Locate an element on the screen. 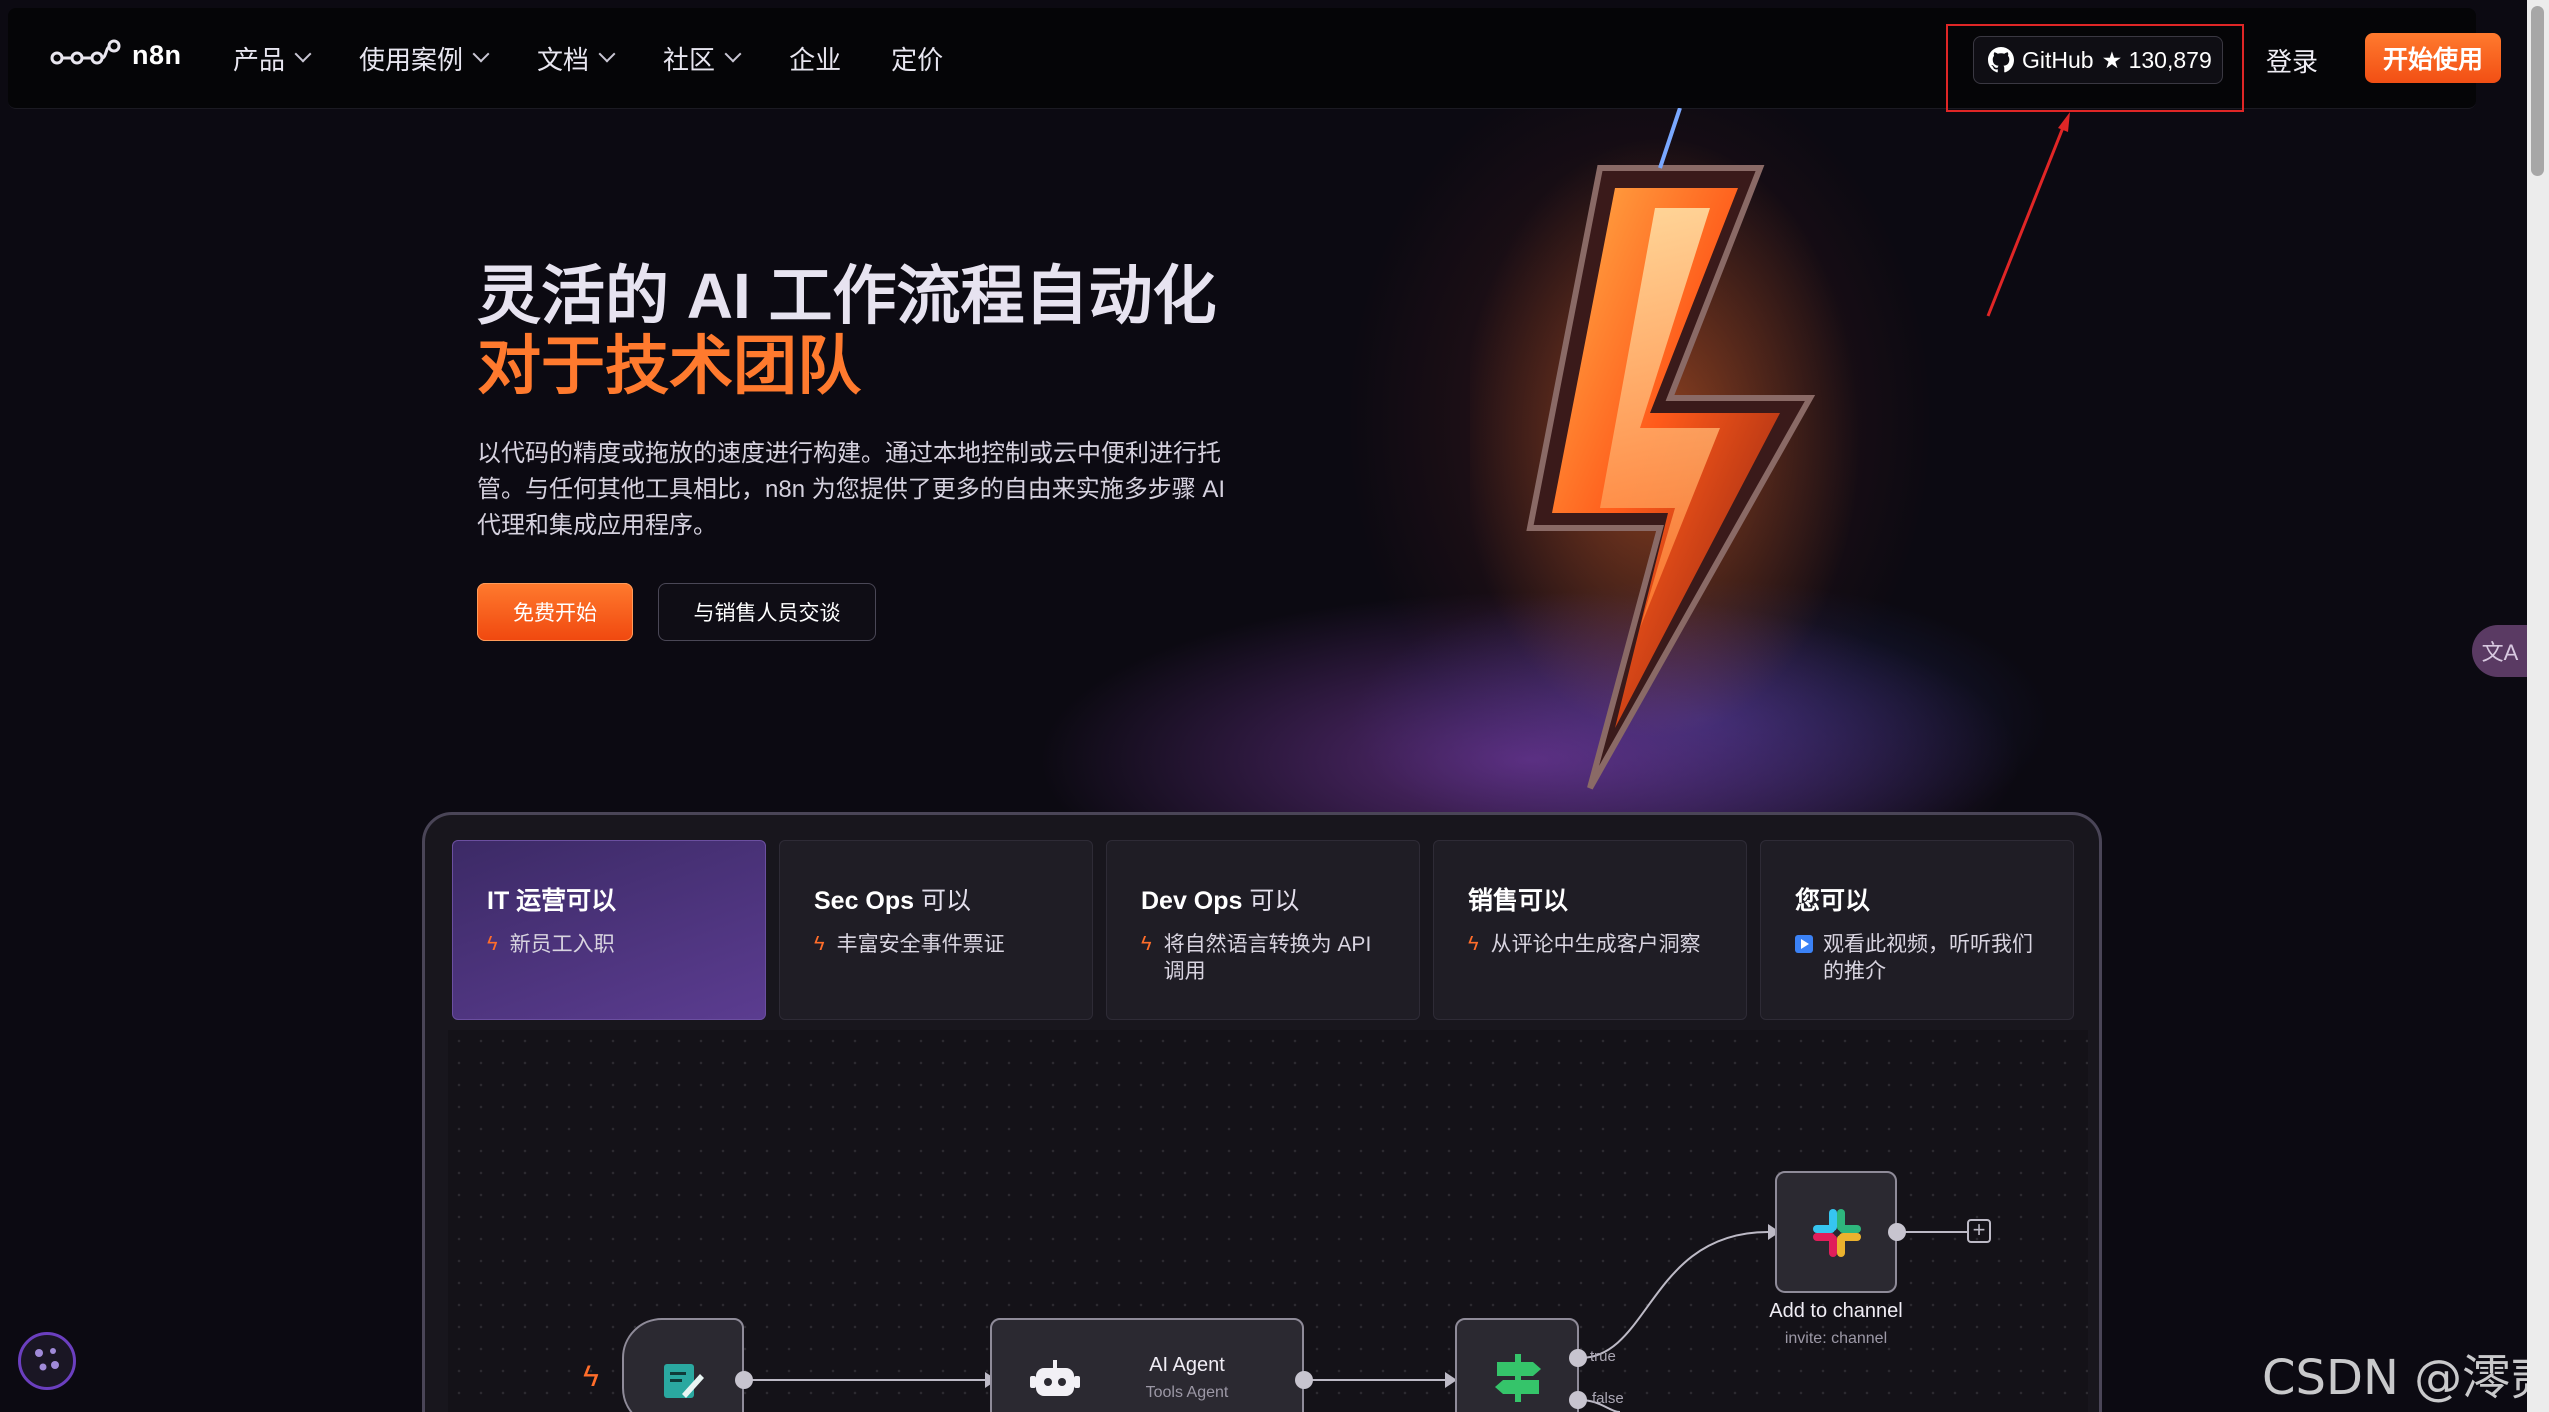 This screenshot has height=1412, width=2549. n8n-logo-icon is located at coordinates (85, 52).